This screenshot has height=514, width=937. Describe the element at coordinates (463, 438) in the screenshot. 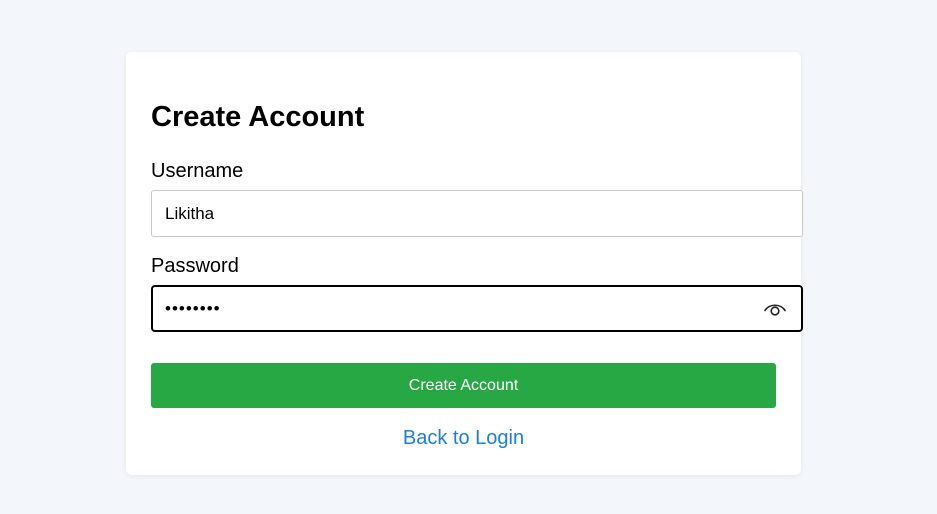

I see `back-to-login-link: Back to Login` at that location.